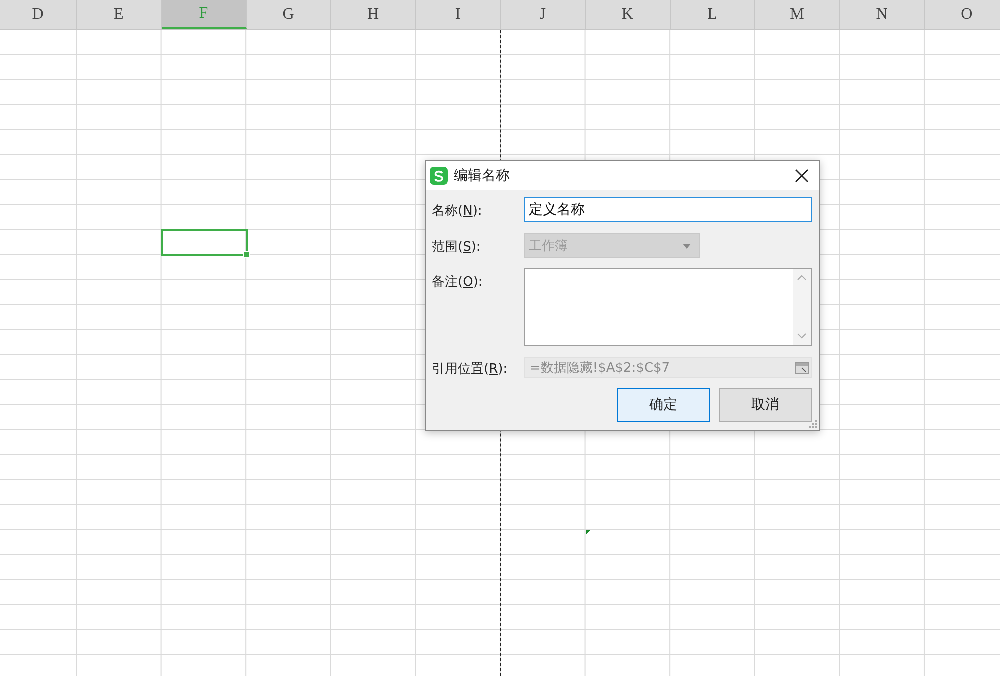 This screenshot has width=1000, height=676. What do you see at coordinates (962, 14) in the screenshot?
I see `column-header: O` at bounding box center [962, 14].